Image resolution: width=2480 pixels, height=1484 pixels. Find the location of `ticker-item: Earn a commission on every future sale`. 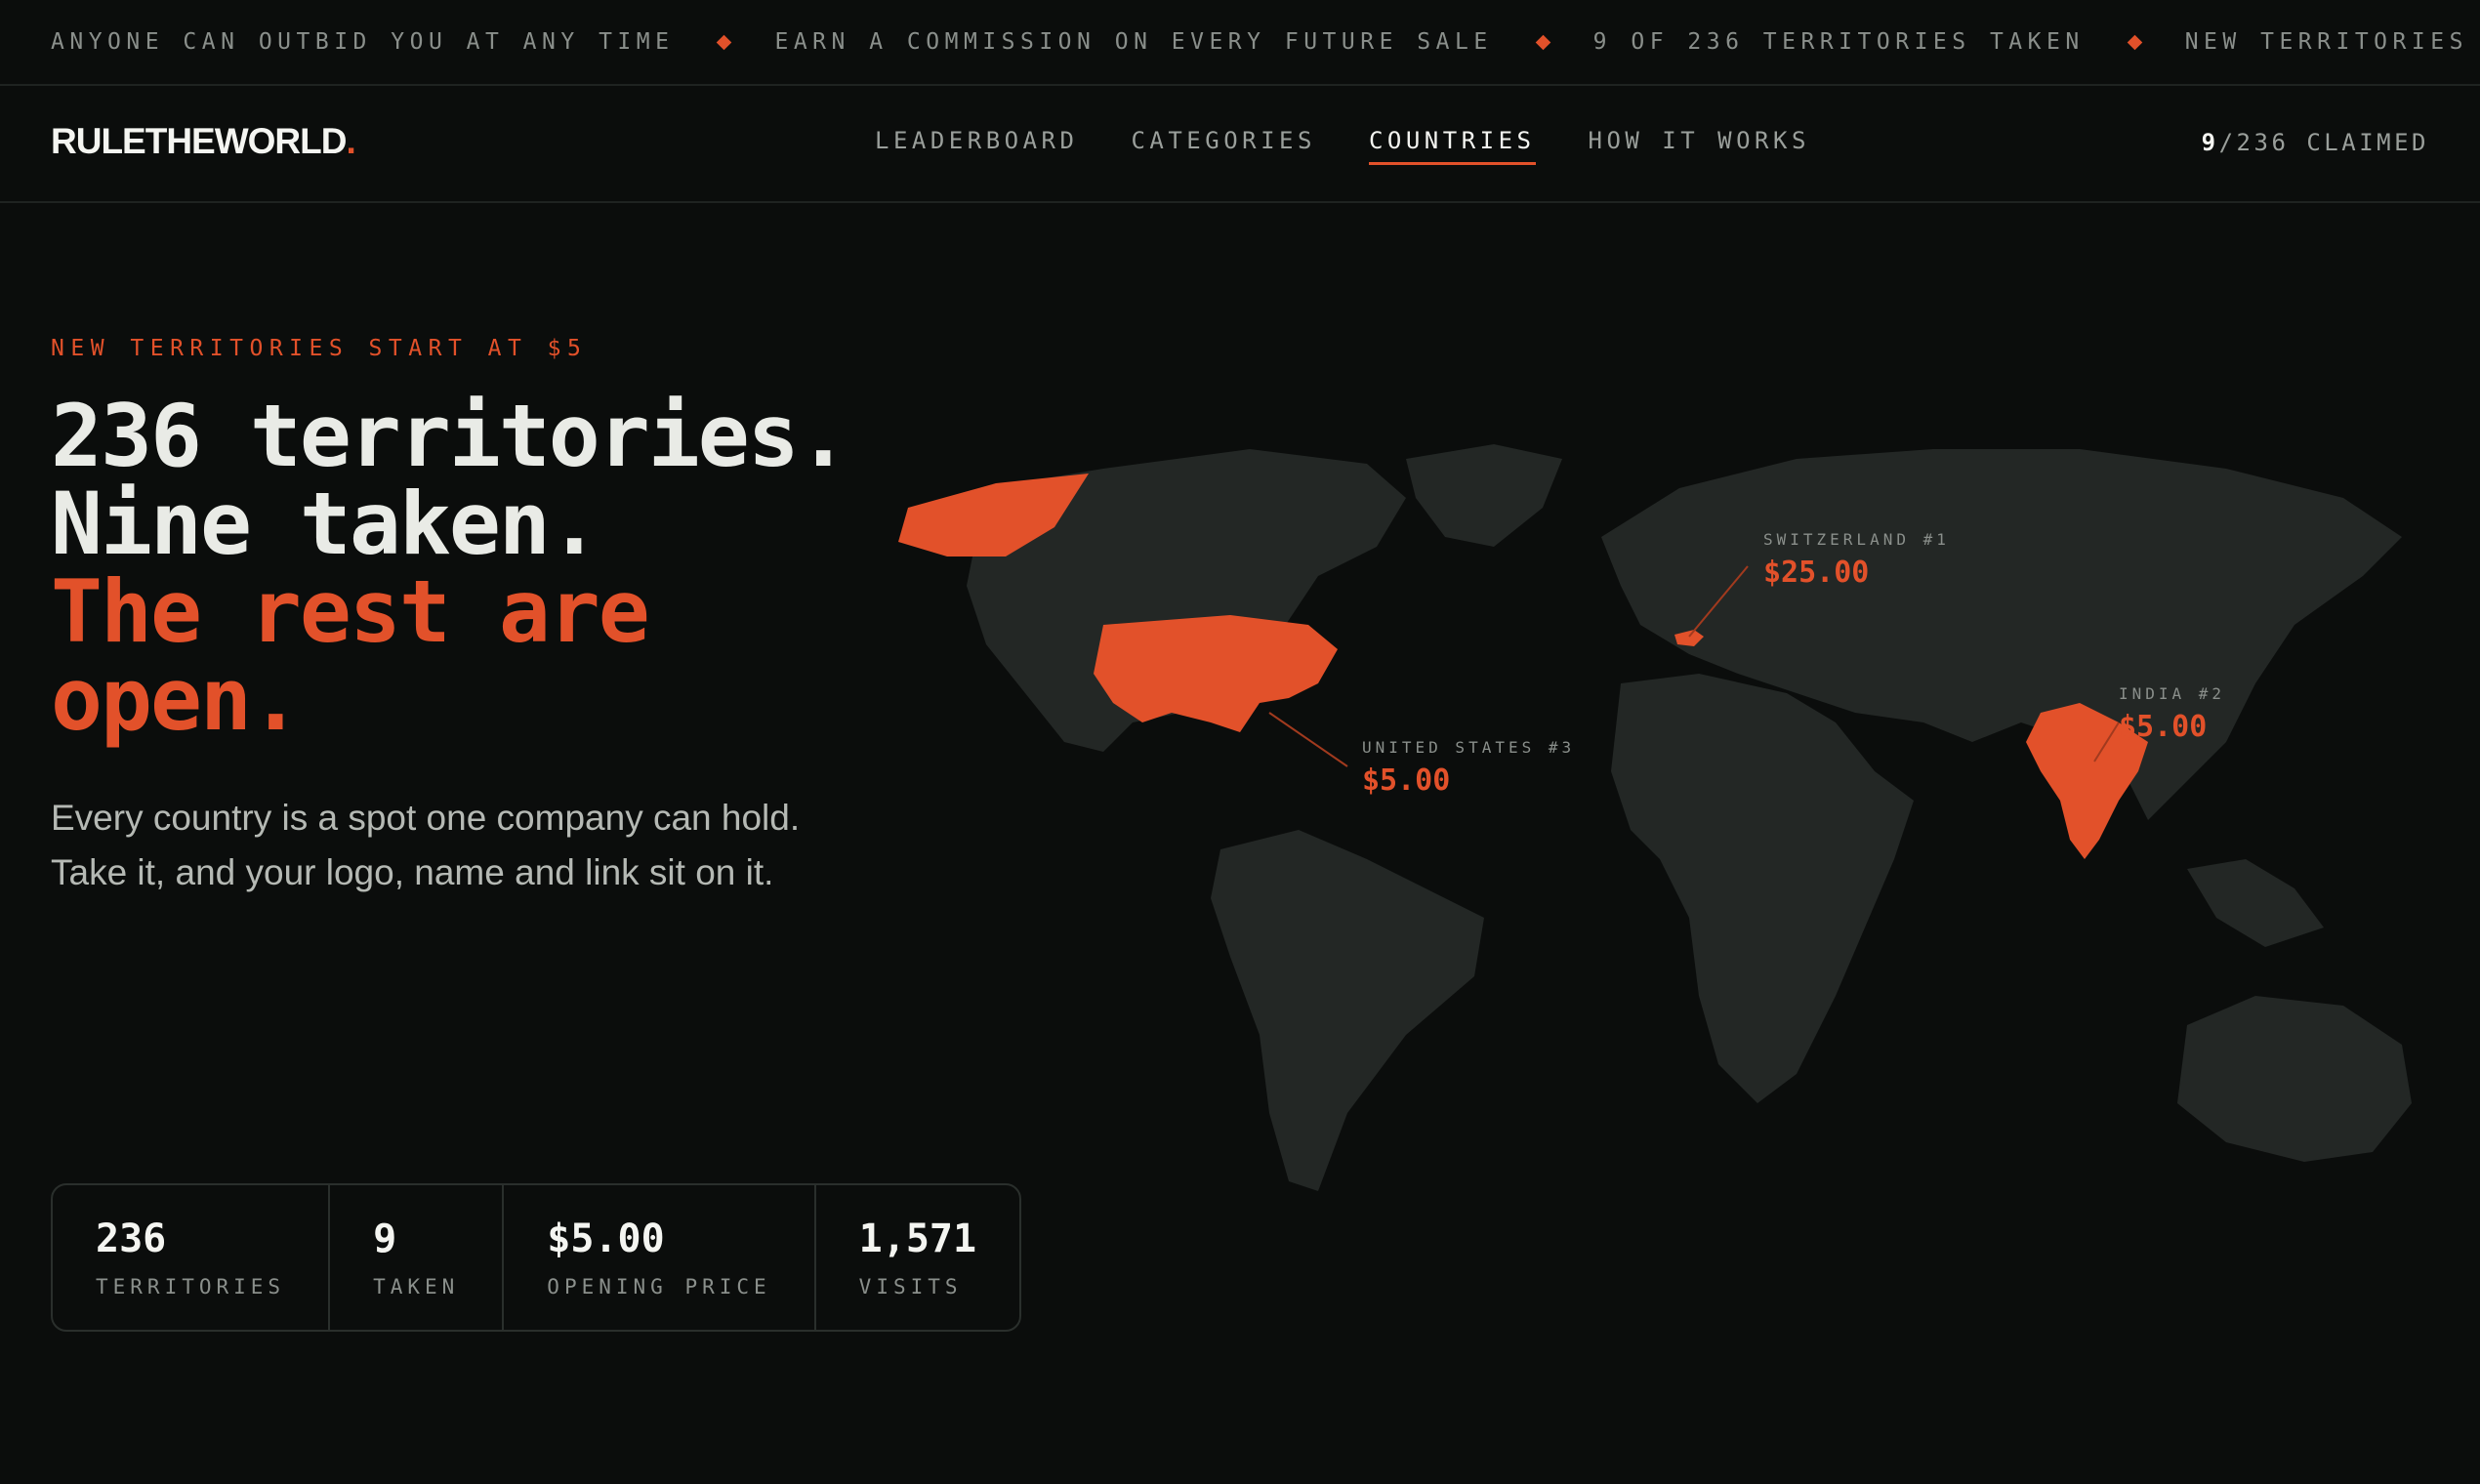

ticker-item: Earn a commission on every future sale is located at coordinates (1133, 42).